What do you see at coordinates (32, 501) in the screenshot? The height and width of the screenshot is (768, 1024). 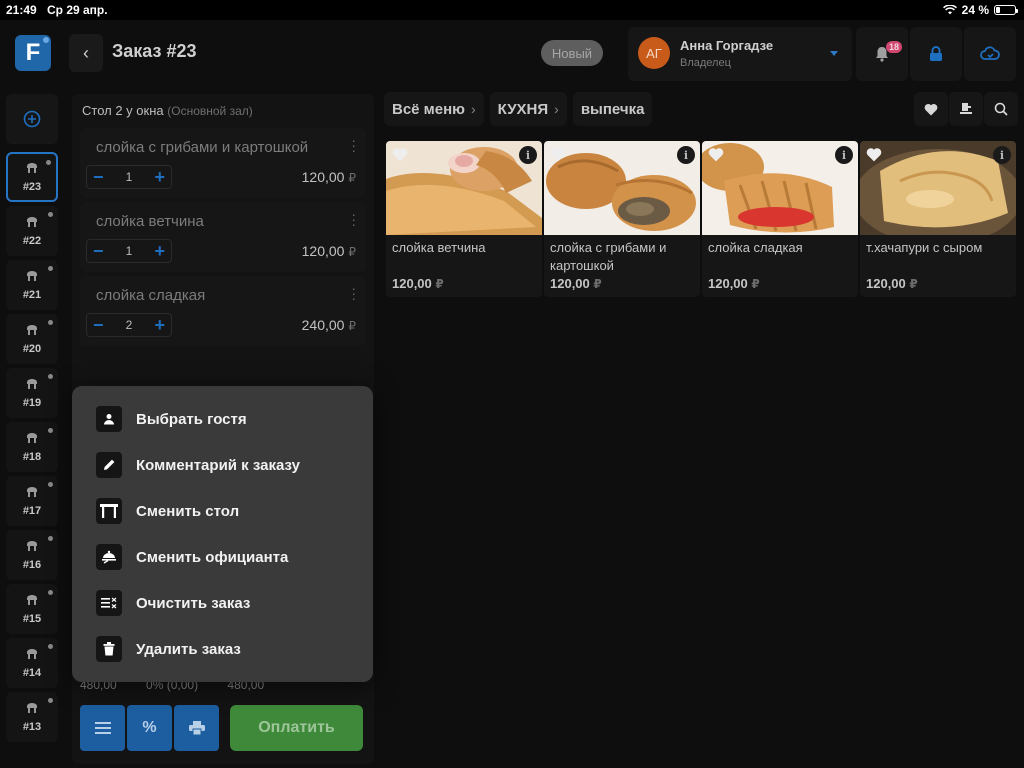 I see `table-tab: #17` at bounding box center [32, 501].